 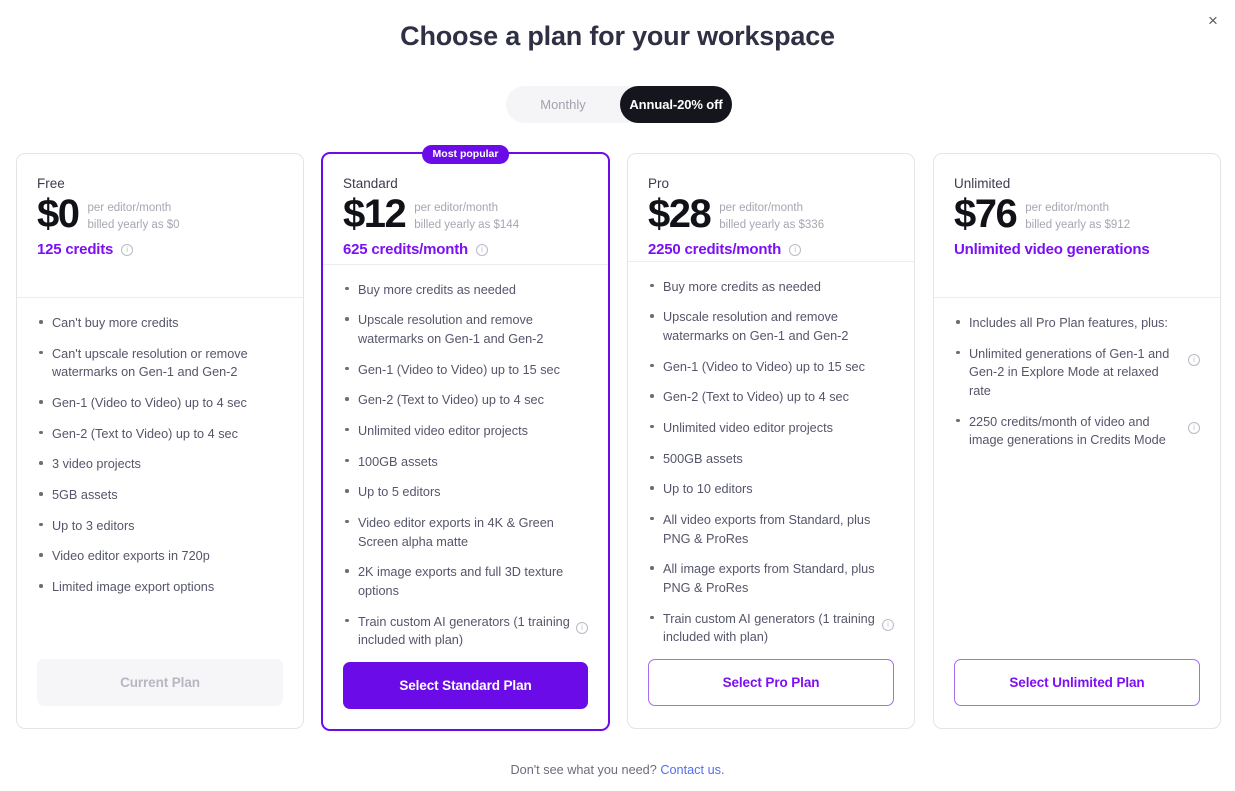 What do you see at coordinates (370, 183) in the screenshot?
I see `plan-name: Standard` at bounding box center [370, 183].